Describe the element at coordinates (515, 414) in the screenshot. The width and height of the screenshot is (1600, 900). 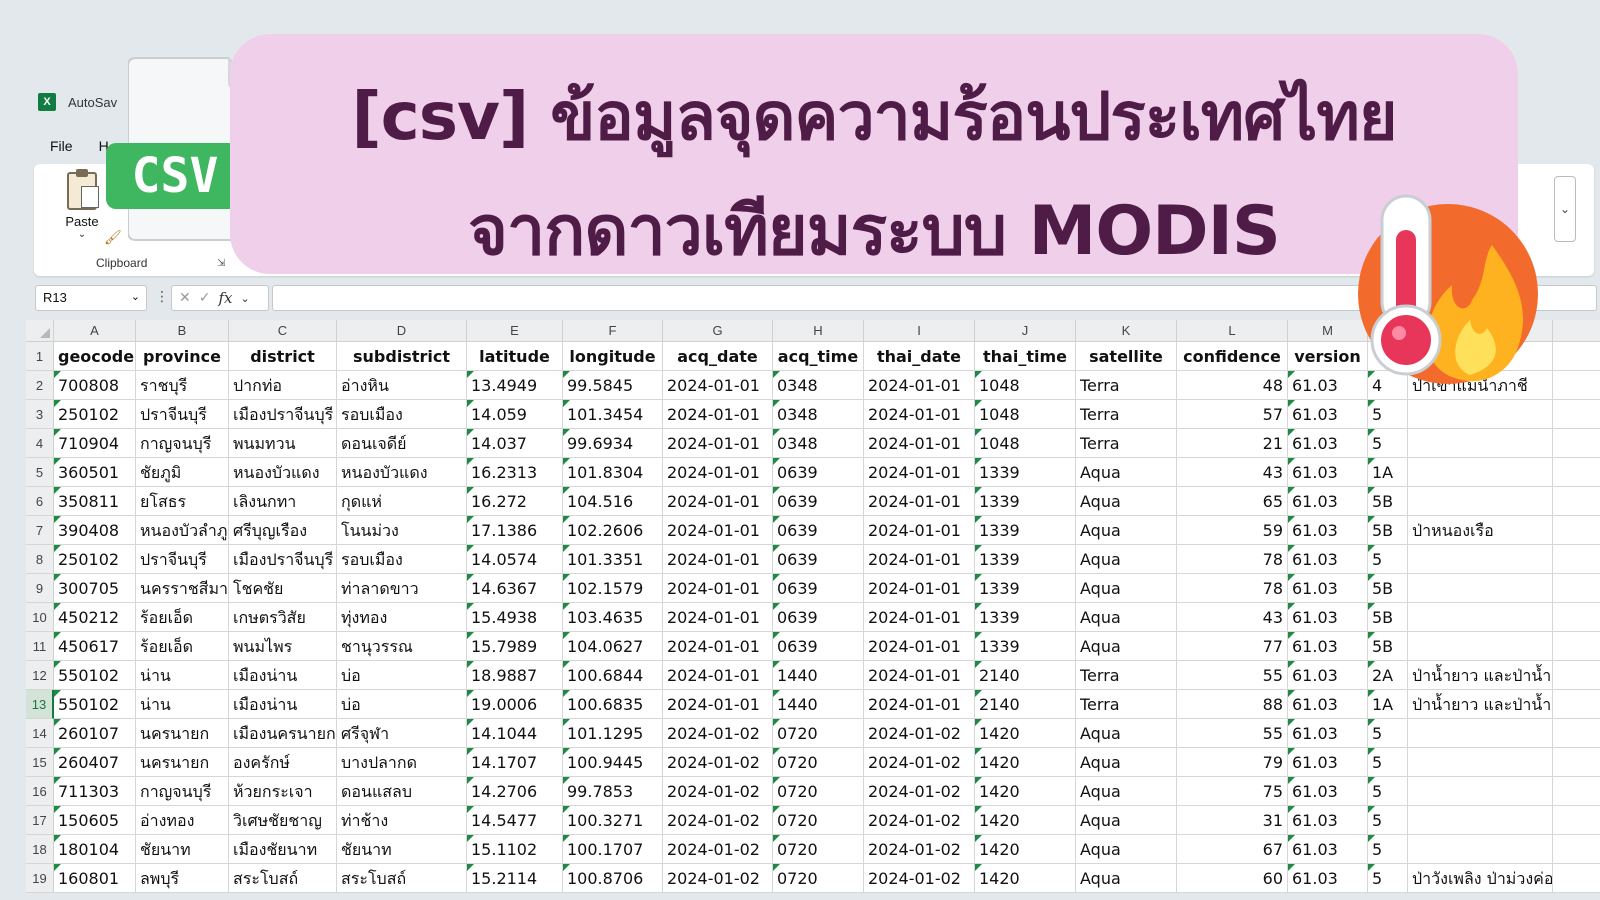
I see `cell: 14.059` at that location.